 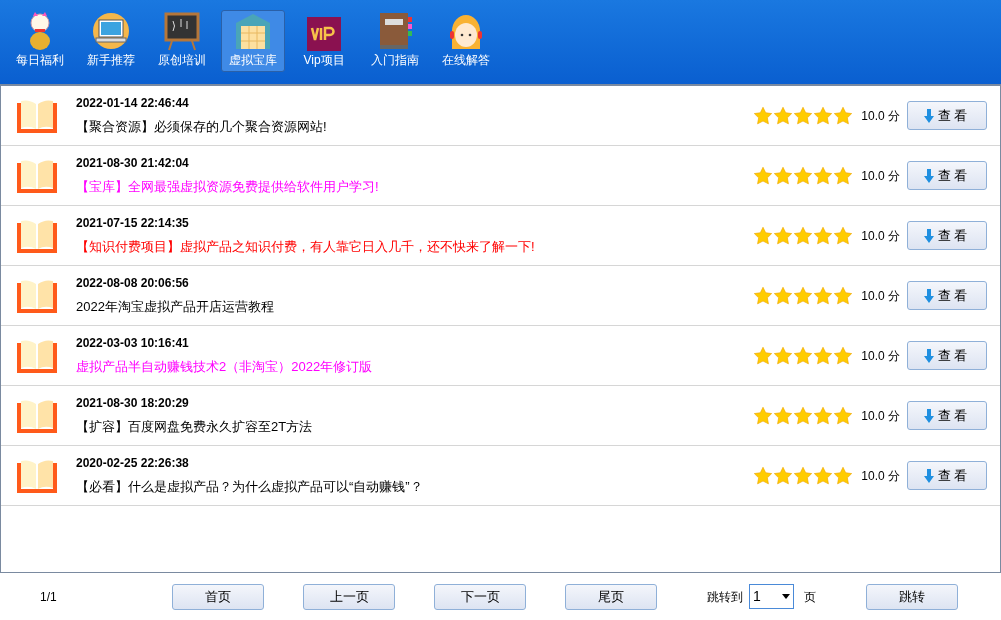 What do you see at coordinates (228, 187) in the screenshot?
I see `item-title: 【宝库】全网最强虚拟资源免费提供给软件用户学习!` at bounding box center [228, 187].